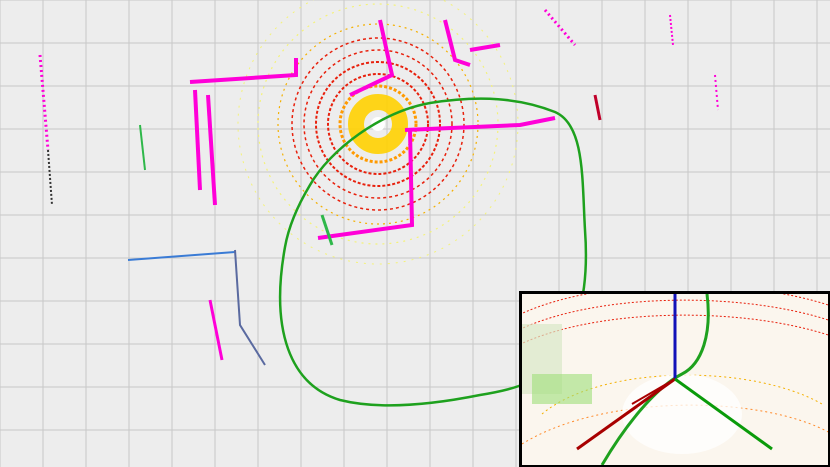 Image resolution: width=830 pixels, height=467 pixels. I want to click on closeup-view, so click(675, 379).